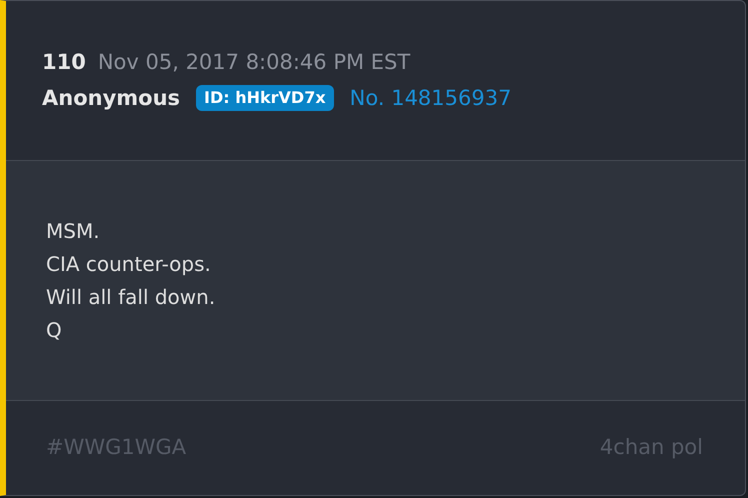 Image resolution: width=748 pixels, height=498 pixels. Describe the element at coordinates (64, 62) in the screenshot. I see `post-number: 110` at that location.